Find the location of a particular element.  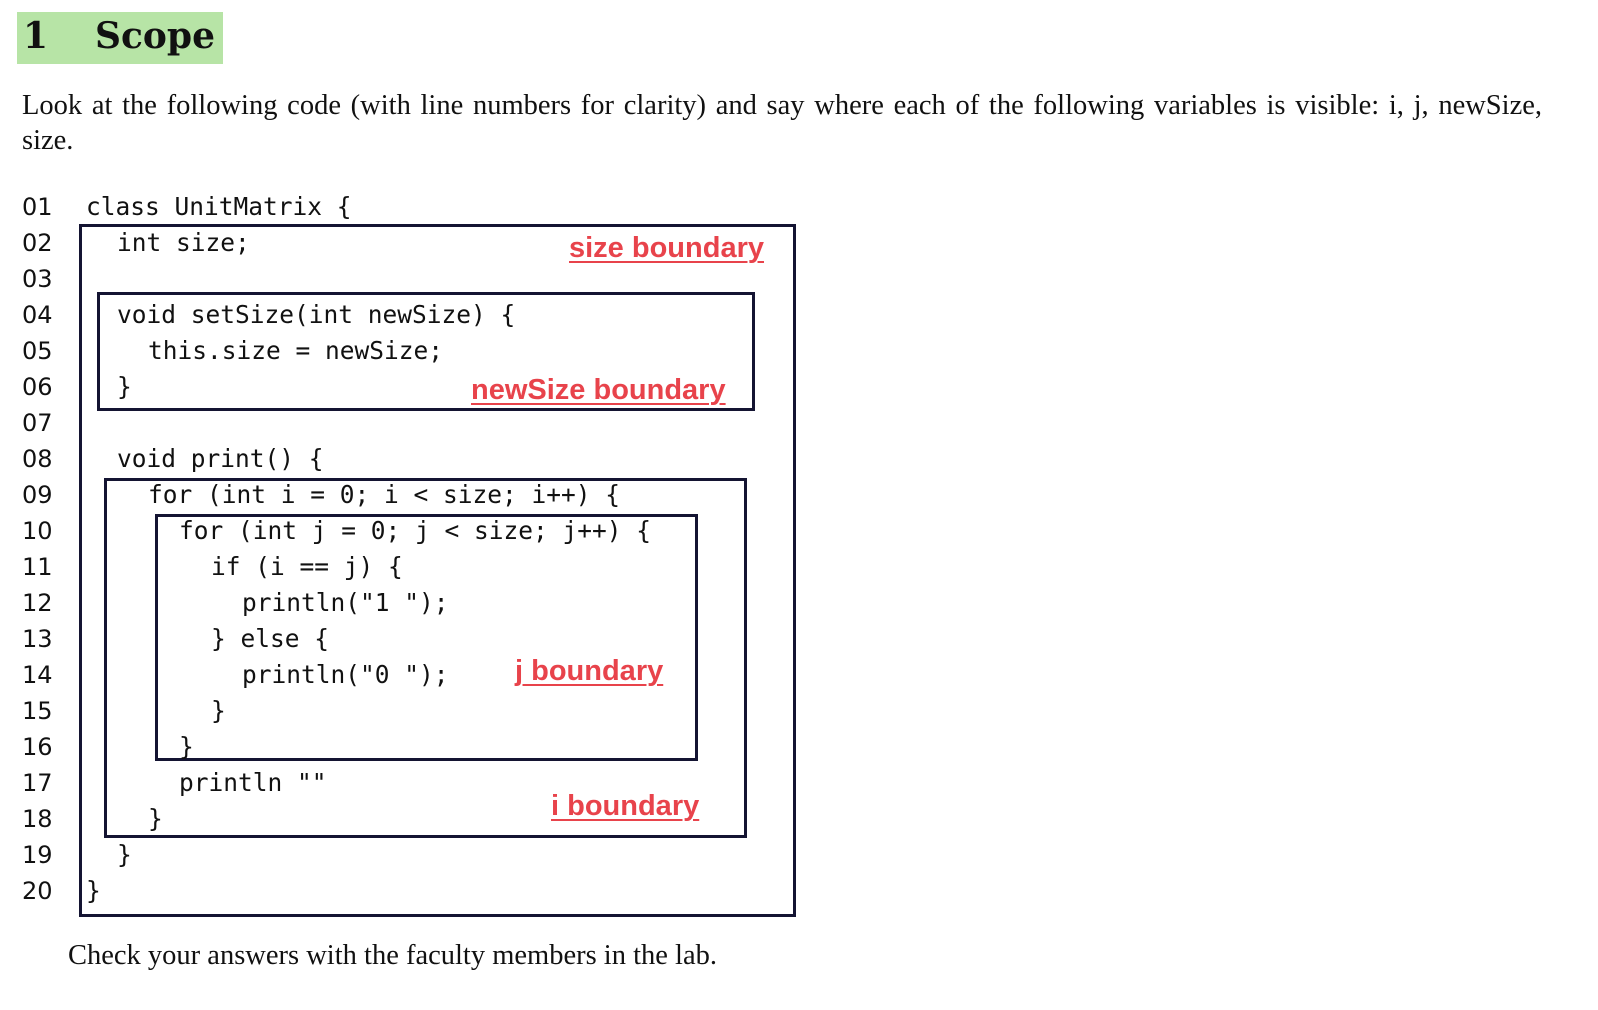

line-number: 04 is located at coordinates (37, 315).